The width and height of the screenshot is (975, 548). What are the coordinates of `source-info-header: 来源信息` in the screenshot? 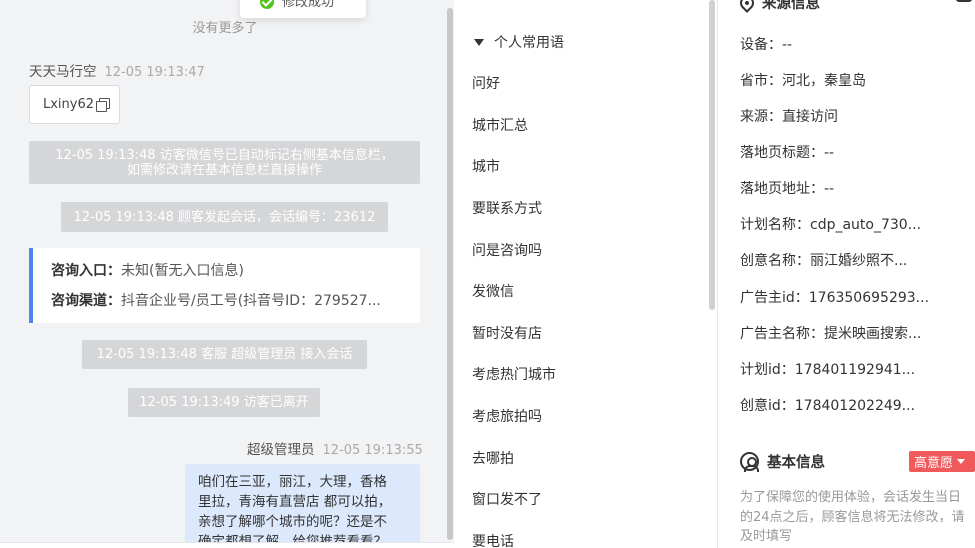 It's located at (778, 6).